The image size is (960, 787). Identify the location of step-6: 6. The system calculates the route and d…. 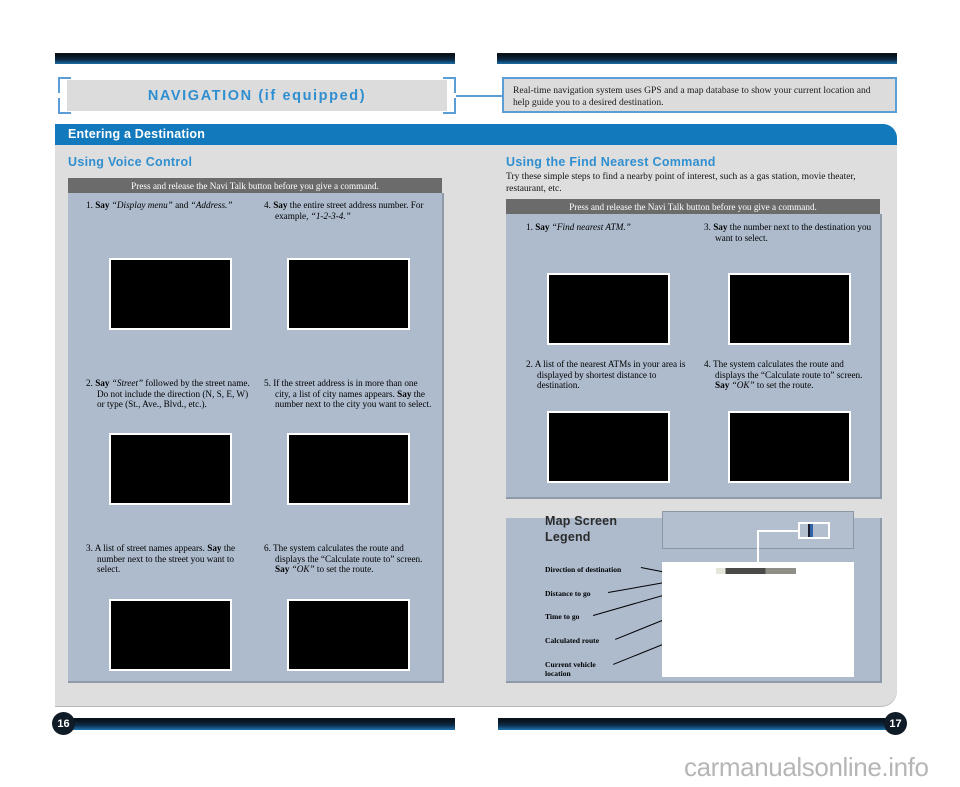
(348, 559).